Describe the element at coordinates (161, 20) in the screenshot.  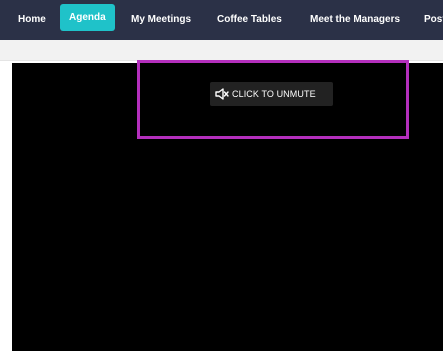
I see `nav-item-my-meetings: My Meetings` at that location.